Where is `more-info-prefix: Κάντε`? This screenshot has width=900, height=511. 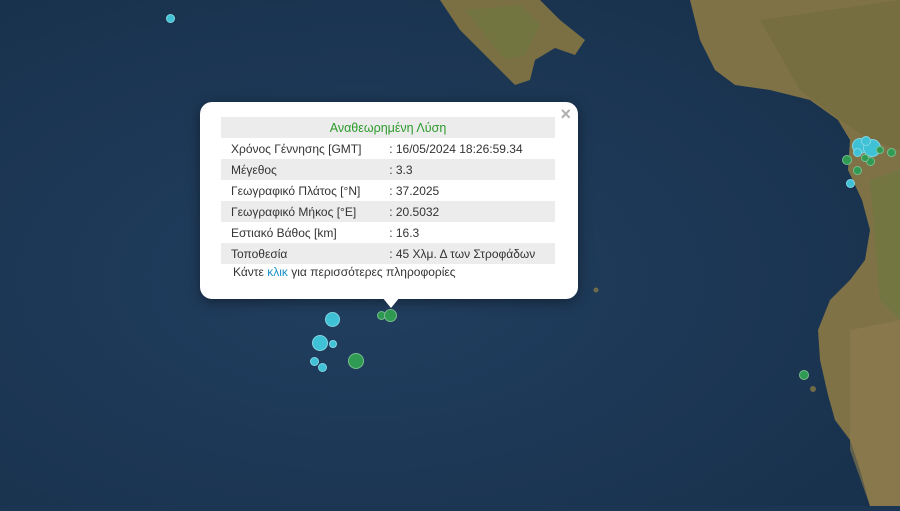
more-info-prefix: Κάντε is located at coordinates (248, 272).